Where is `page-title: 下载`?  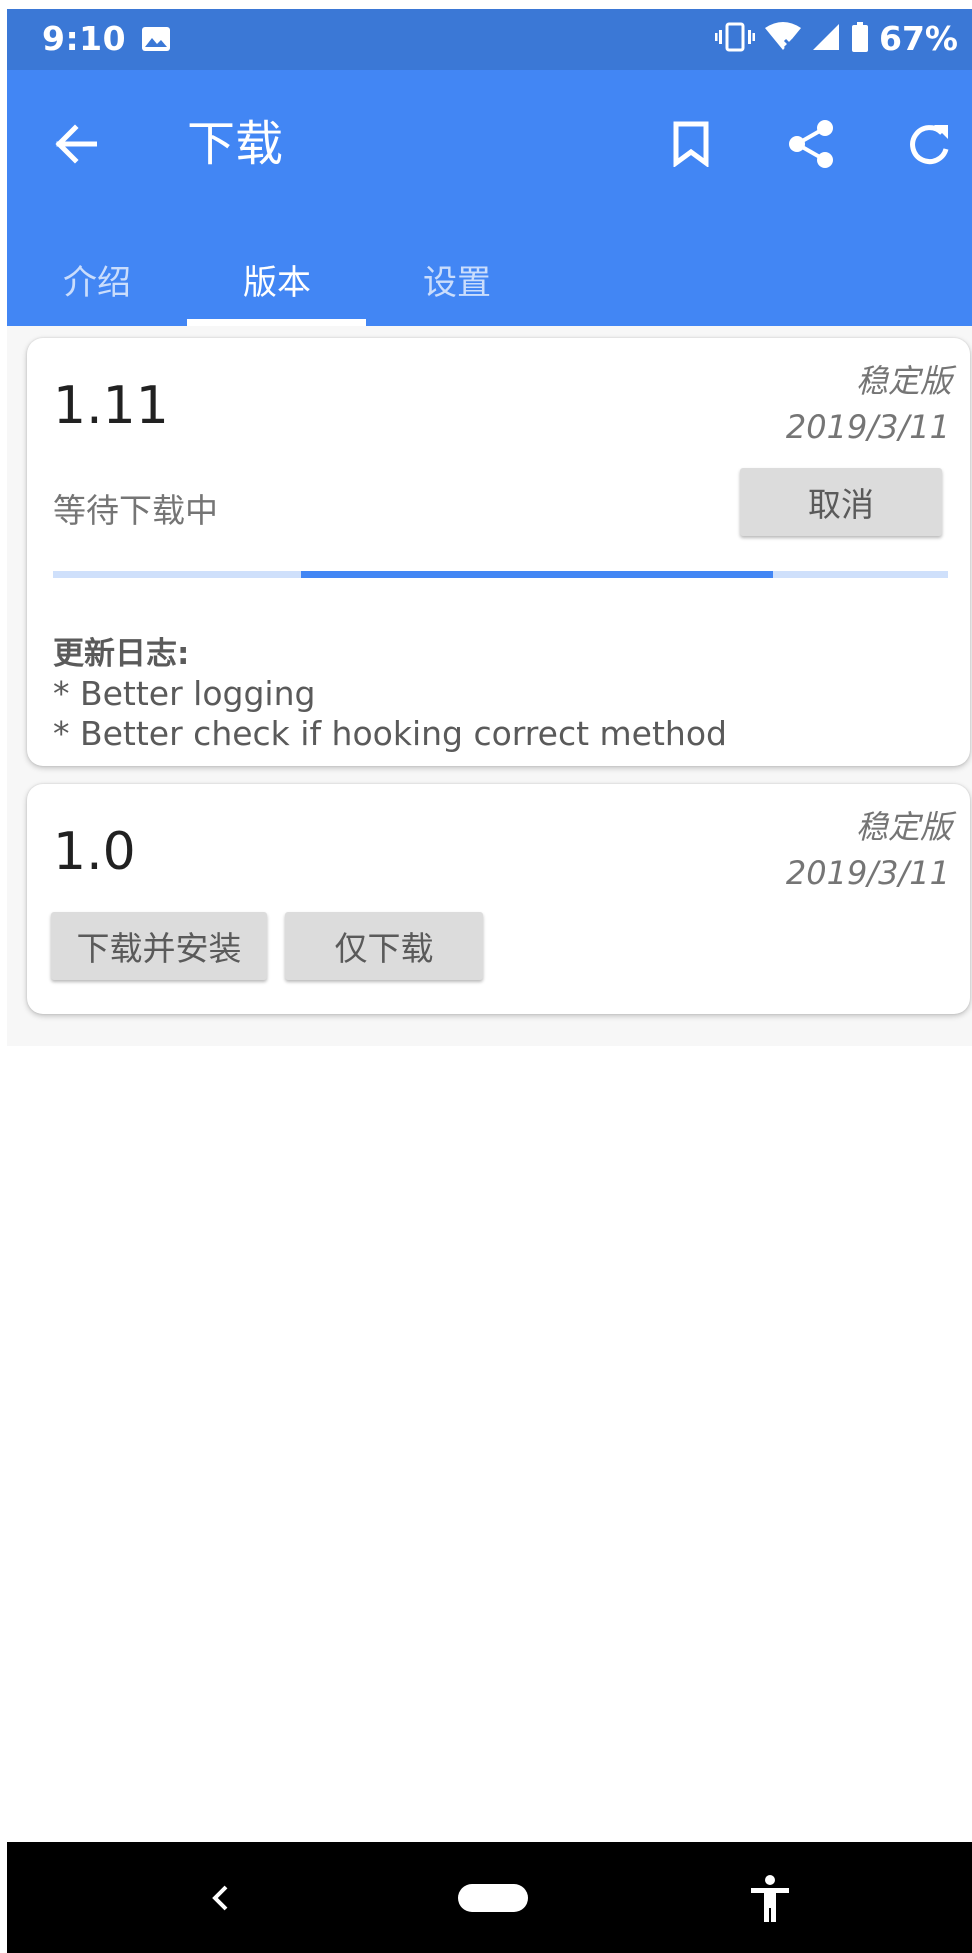
page-title: 下载 is located at coordinates (235, 144).